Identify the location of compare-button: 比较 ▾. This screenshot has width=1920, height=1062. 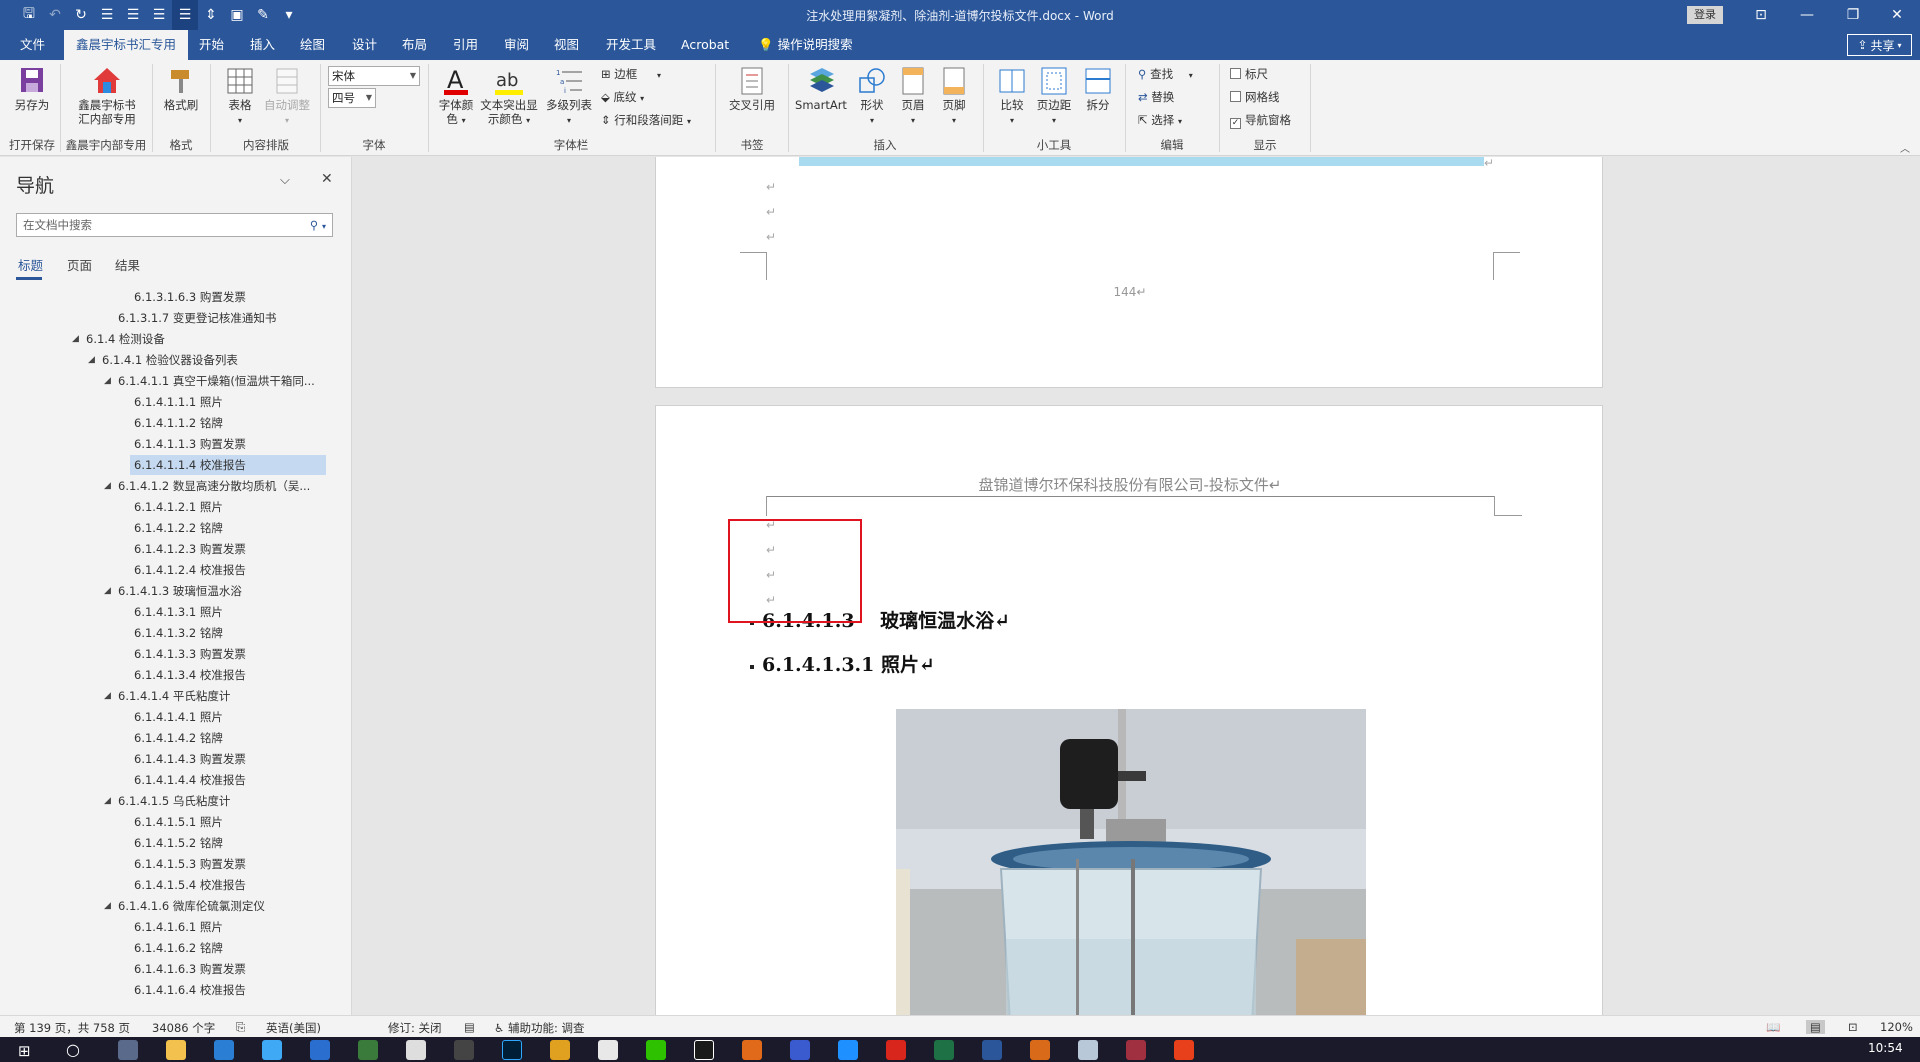
(1012, 97).